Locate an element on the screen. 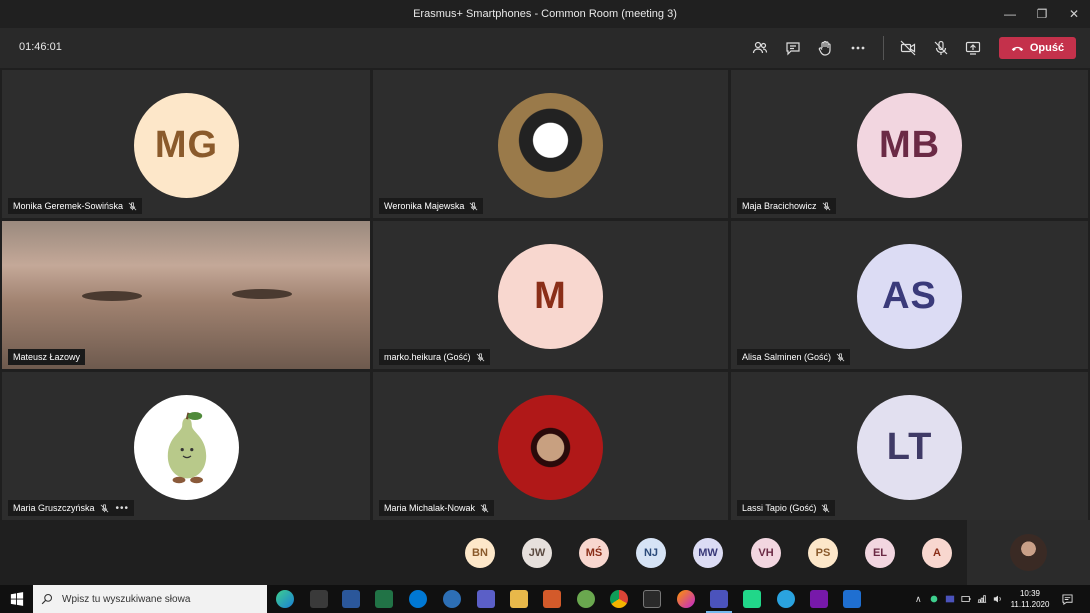 The width and height of the screenshot is (1090, 613). avatar-initials: MB is located at coordinates (909, 145).